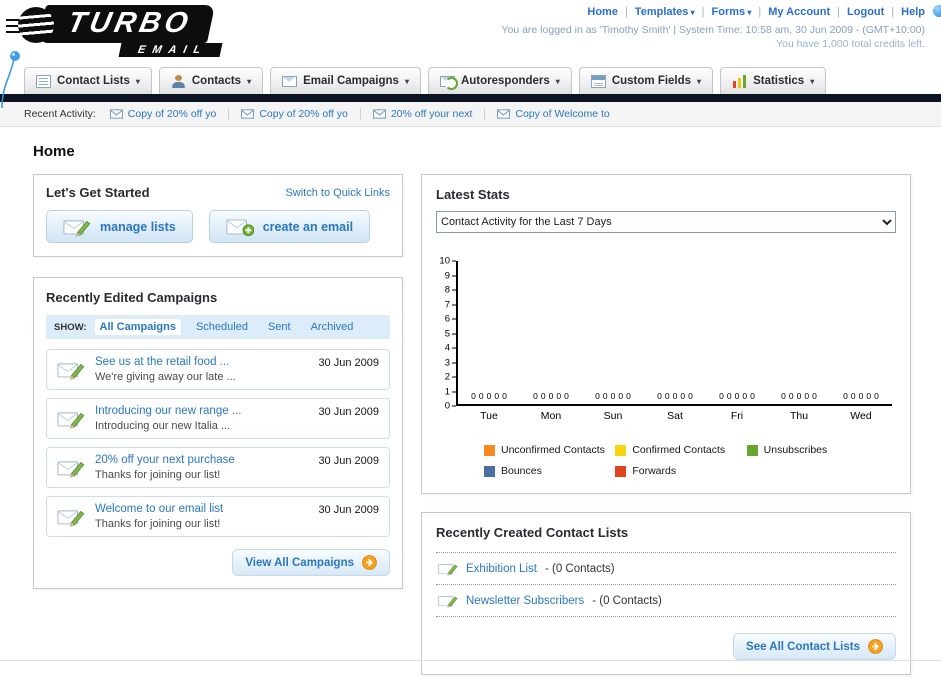 This screenshot has height=683, width=941. I want to click on envelope-pencil-icon, so click(71, 418).